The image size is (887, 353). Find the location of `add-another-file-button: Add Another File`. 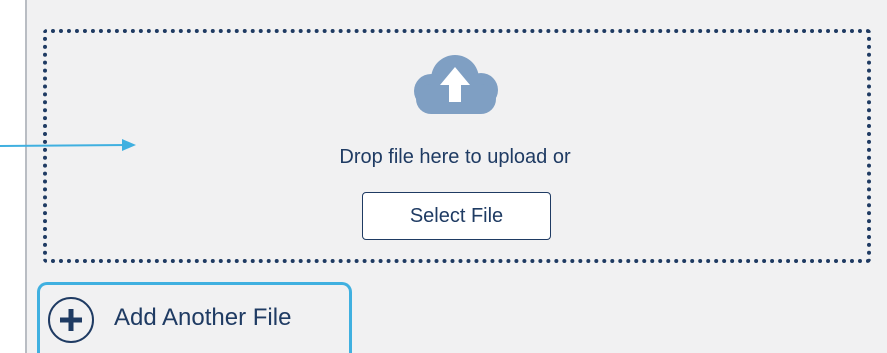

add-another-file-button: Add Another File is located at coordinates (194, 317).